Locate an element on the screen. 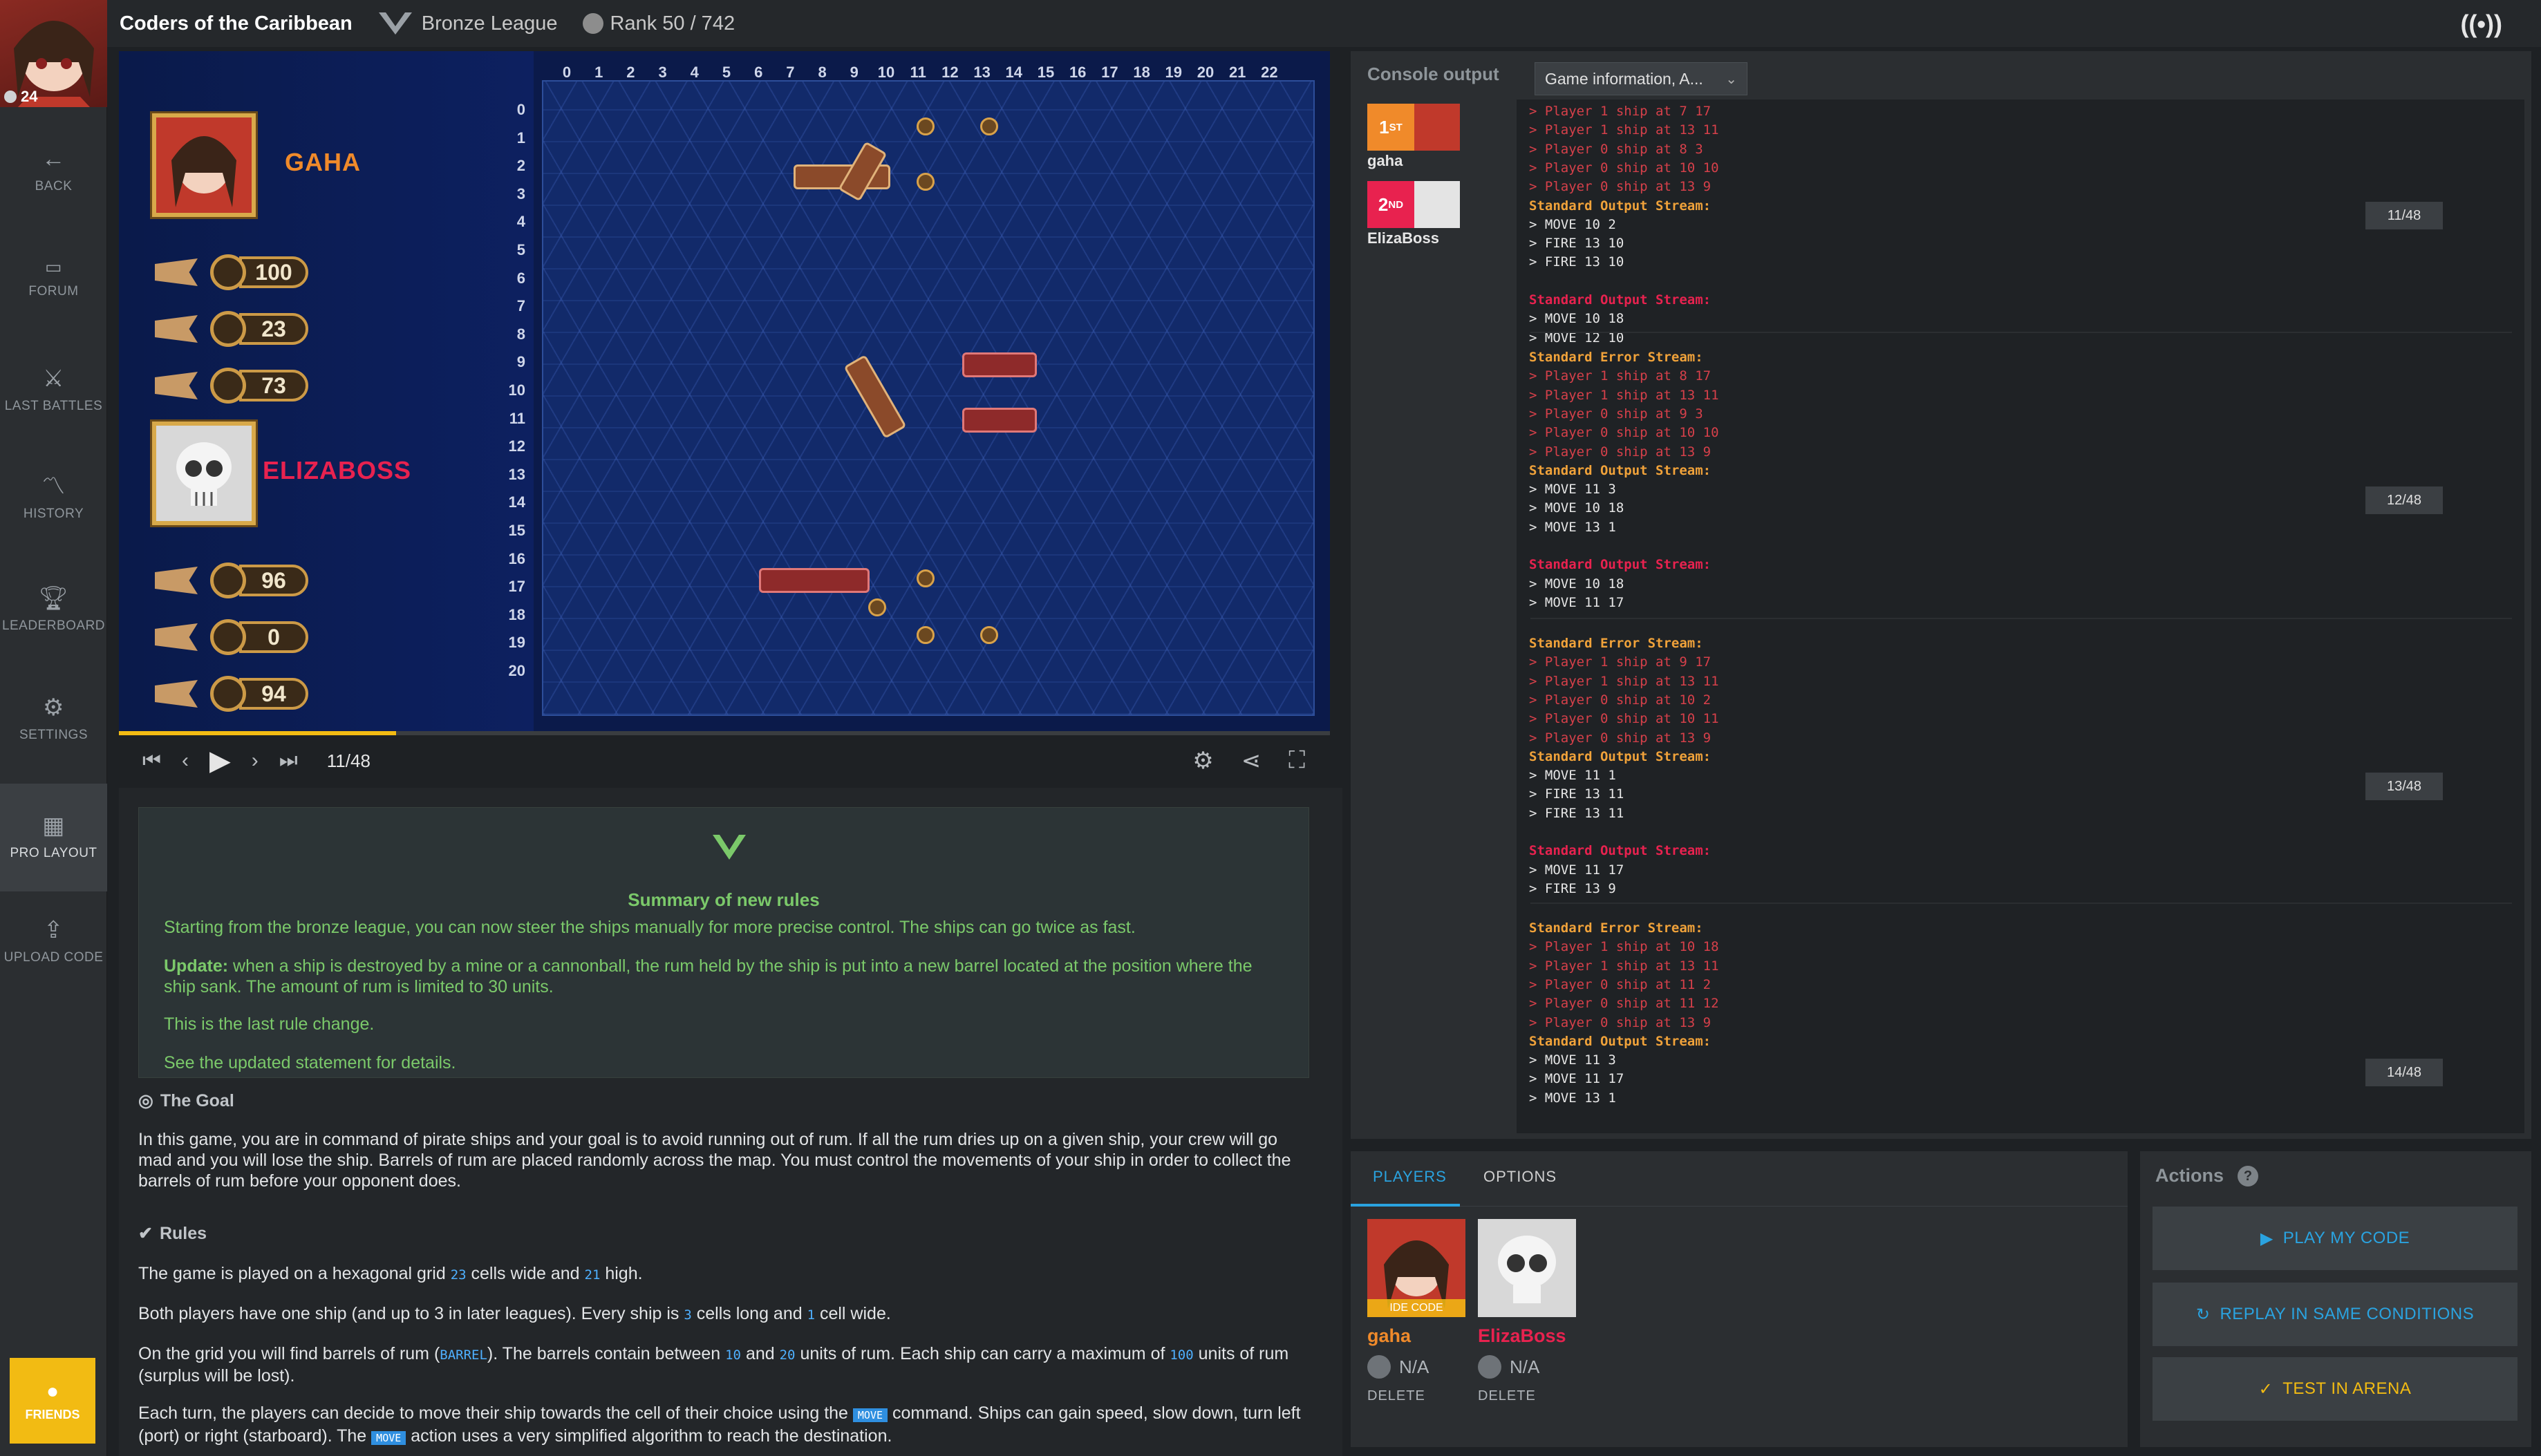 The width and height of the screenshot is (2541, 1456). grid-x-label: 2 is located at coordinates (630, 72).